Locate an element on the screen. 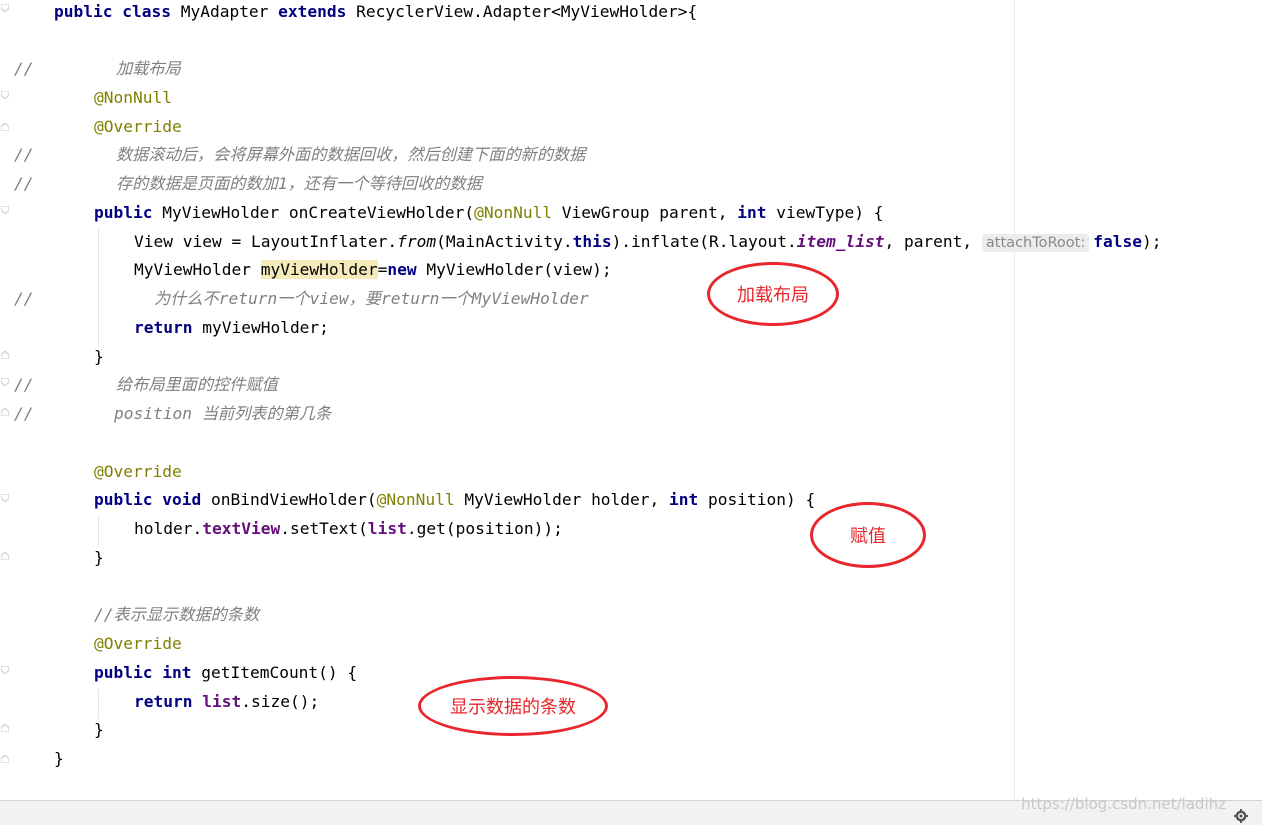 This screenshot has width=1262, height=827. code-text: .get(position)); is located at coordinates (484, 528).